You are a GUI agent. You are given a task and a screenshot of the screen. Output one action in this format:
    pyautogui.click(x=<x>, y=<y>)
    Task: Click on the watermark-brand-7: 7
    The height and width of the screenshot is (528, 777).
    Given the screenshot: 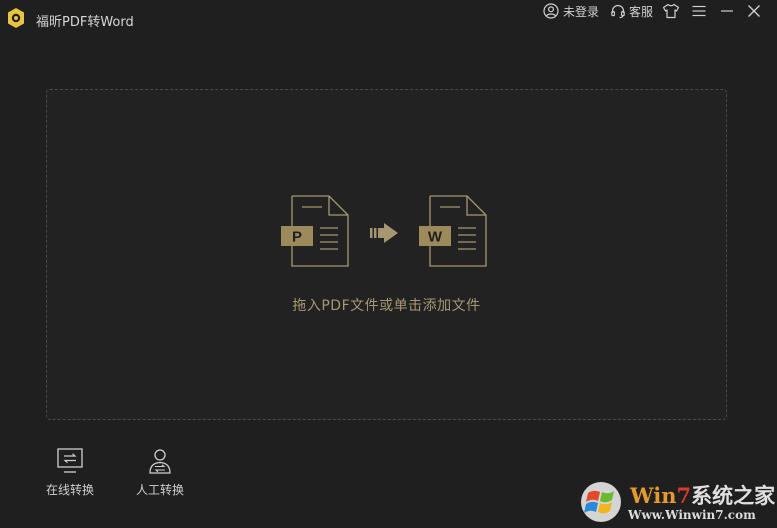 What is the action you would take?
    pyautogui.click(x=684, y=495)
    